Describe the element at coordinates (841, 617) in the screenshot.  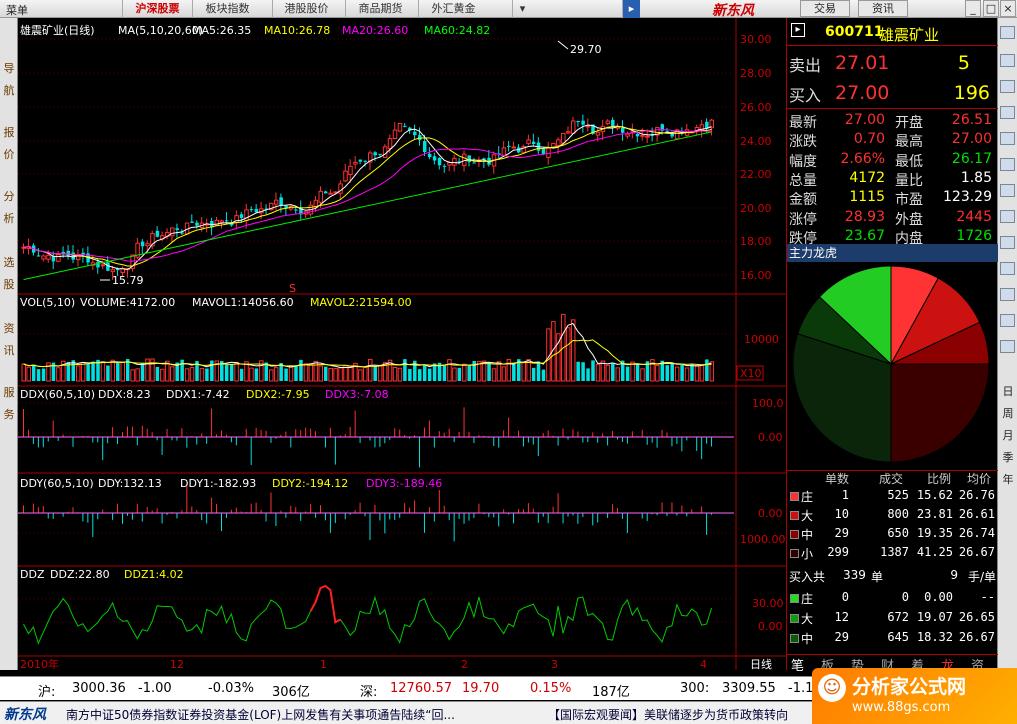
I see `order-cell: 12` at that location.